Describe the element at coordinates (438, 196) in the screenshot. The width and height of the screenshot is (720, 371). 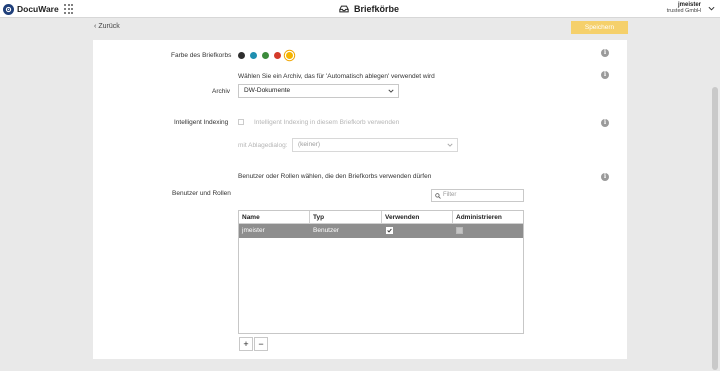
I see `search-icon` at that location.